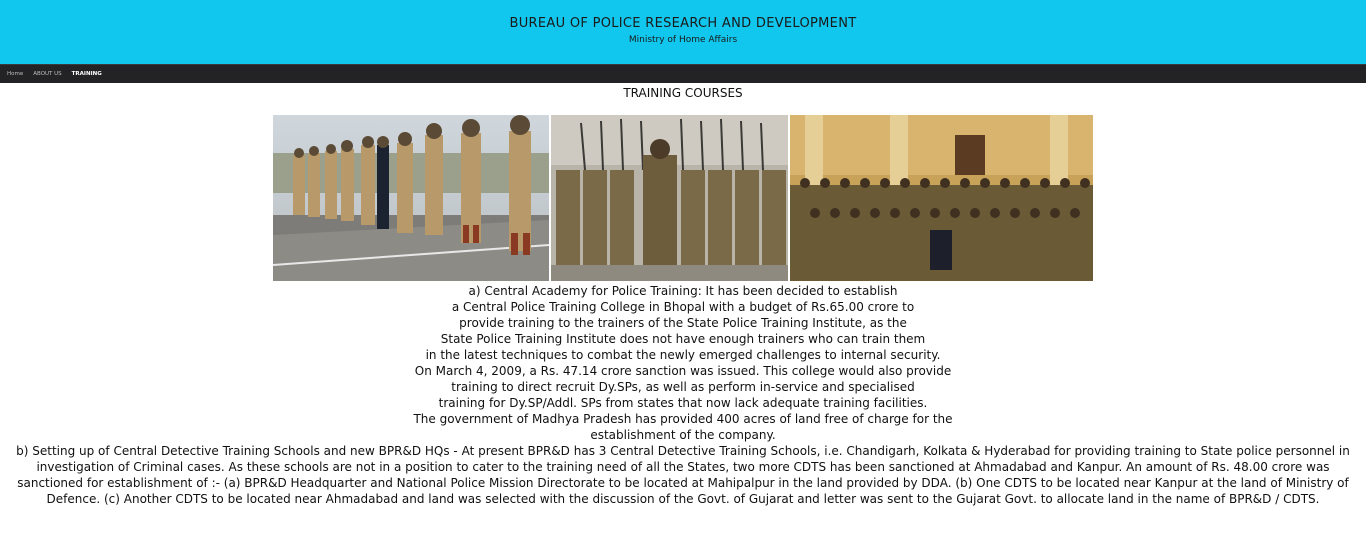 The width and height of the screenshot is (1366, 553). What do you see at coordinates (941, 198) in the screenshot?
I see `group-photo` at bounding box center [941, 198].